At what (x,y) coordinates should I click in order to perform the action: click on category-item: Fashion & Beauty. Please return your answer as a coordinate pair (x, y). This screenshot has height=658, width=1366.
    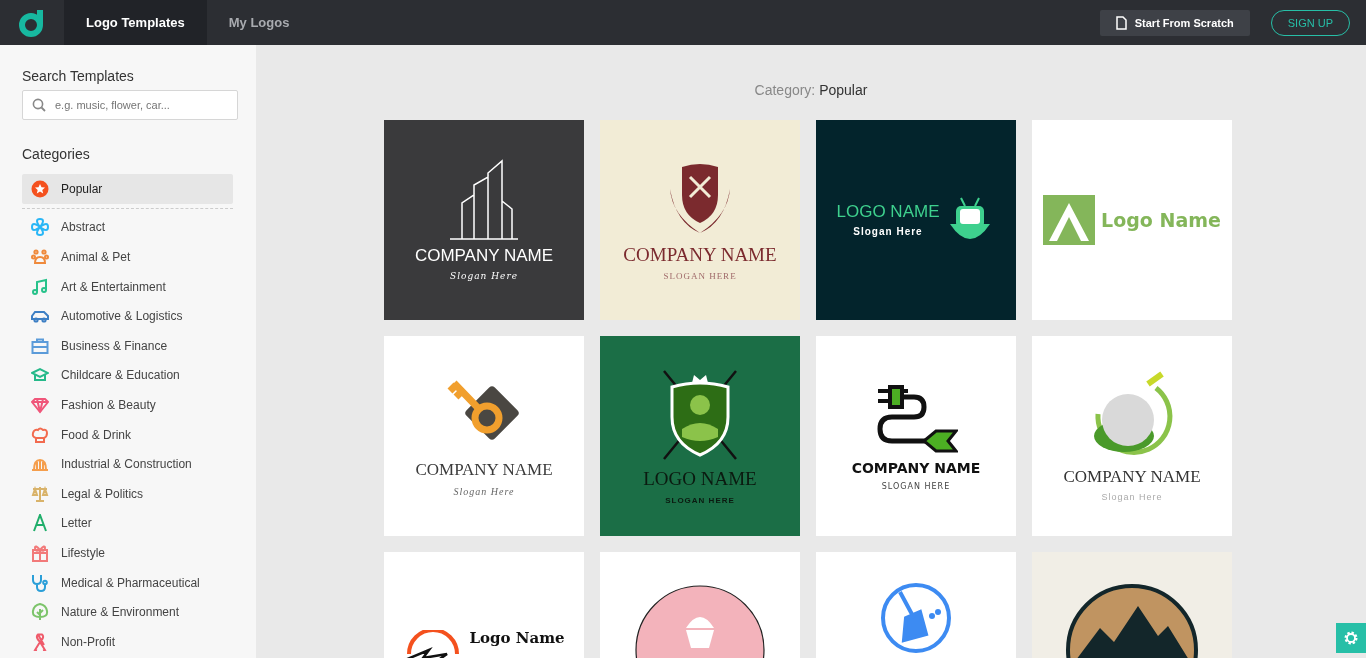
    Looking at the image, I should click on (127, 405).